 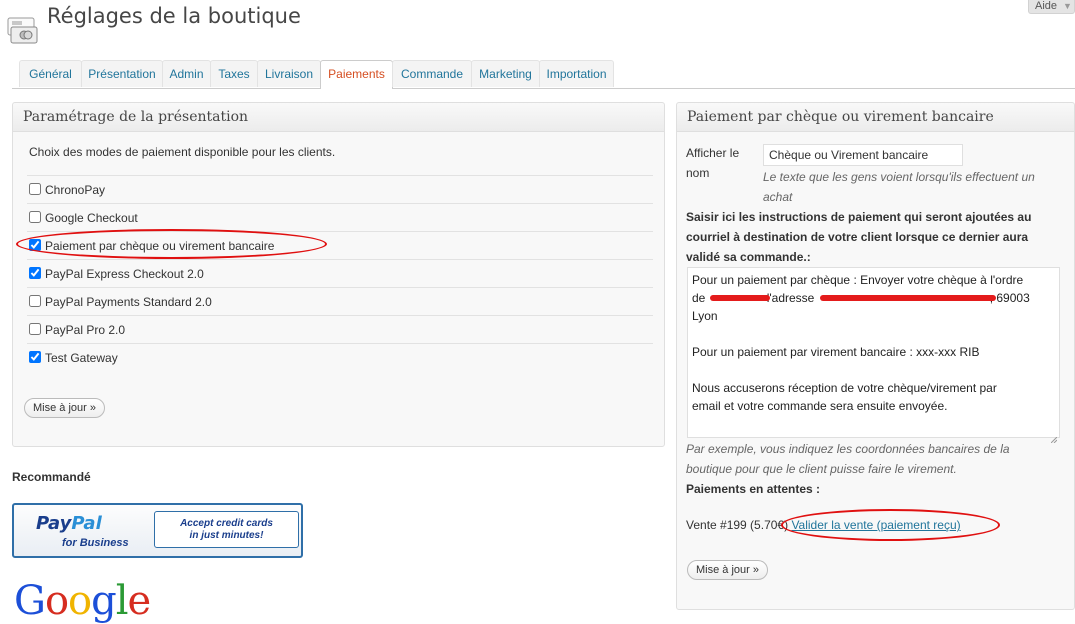 What do you see at coordinates (705, 316) in the screenshot?
I see `text-line: Lyon` at bounding box center [705, 316].